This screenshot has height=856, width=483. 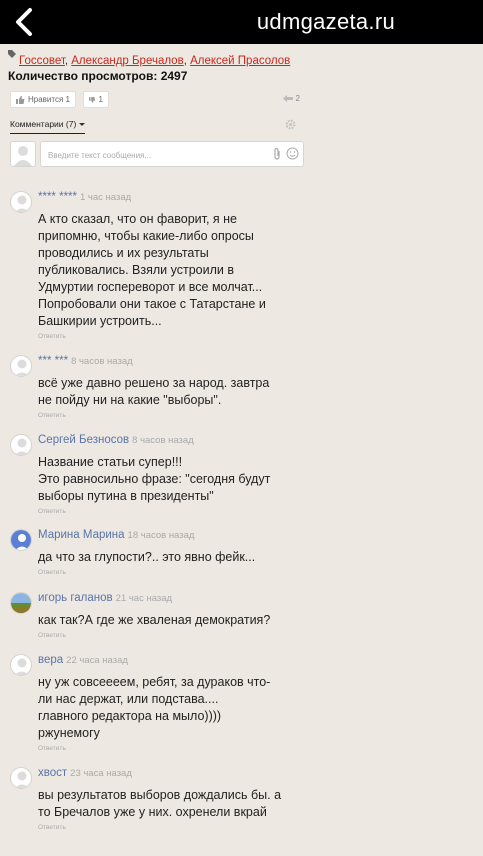 What do you see at coordinates (152, 812) in the screenshot?
I see `comment-text-line: то Бречалов уже у них. охренели вкрай` at bounding box center [152, 812].